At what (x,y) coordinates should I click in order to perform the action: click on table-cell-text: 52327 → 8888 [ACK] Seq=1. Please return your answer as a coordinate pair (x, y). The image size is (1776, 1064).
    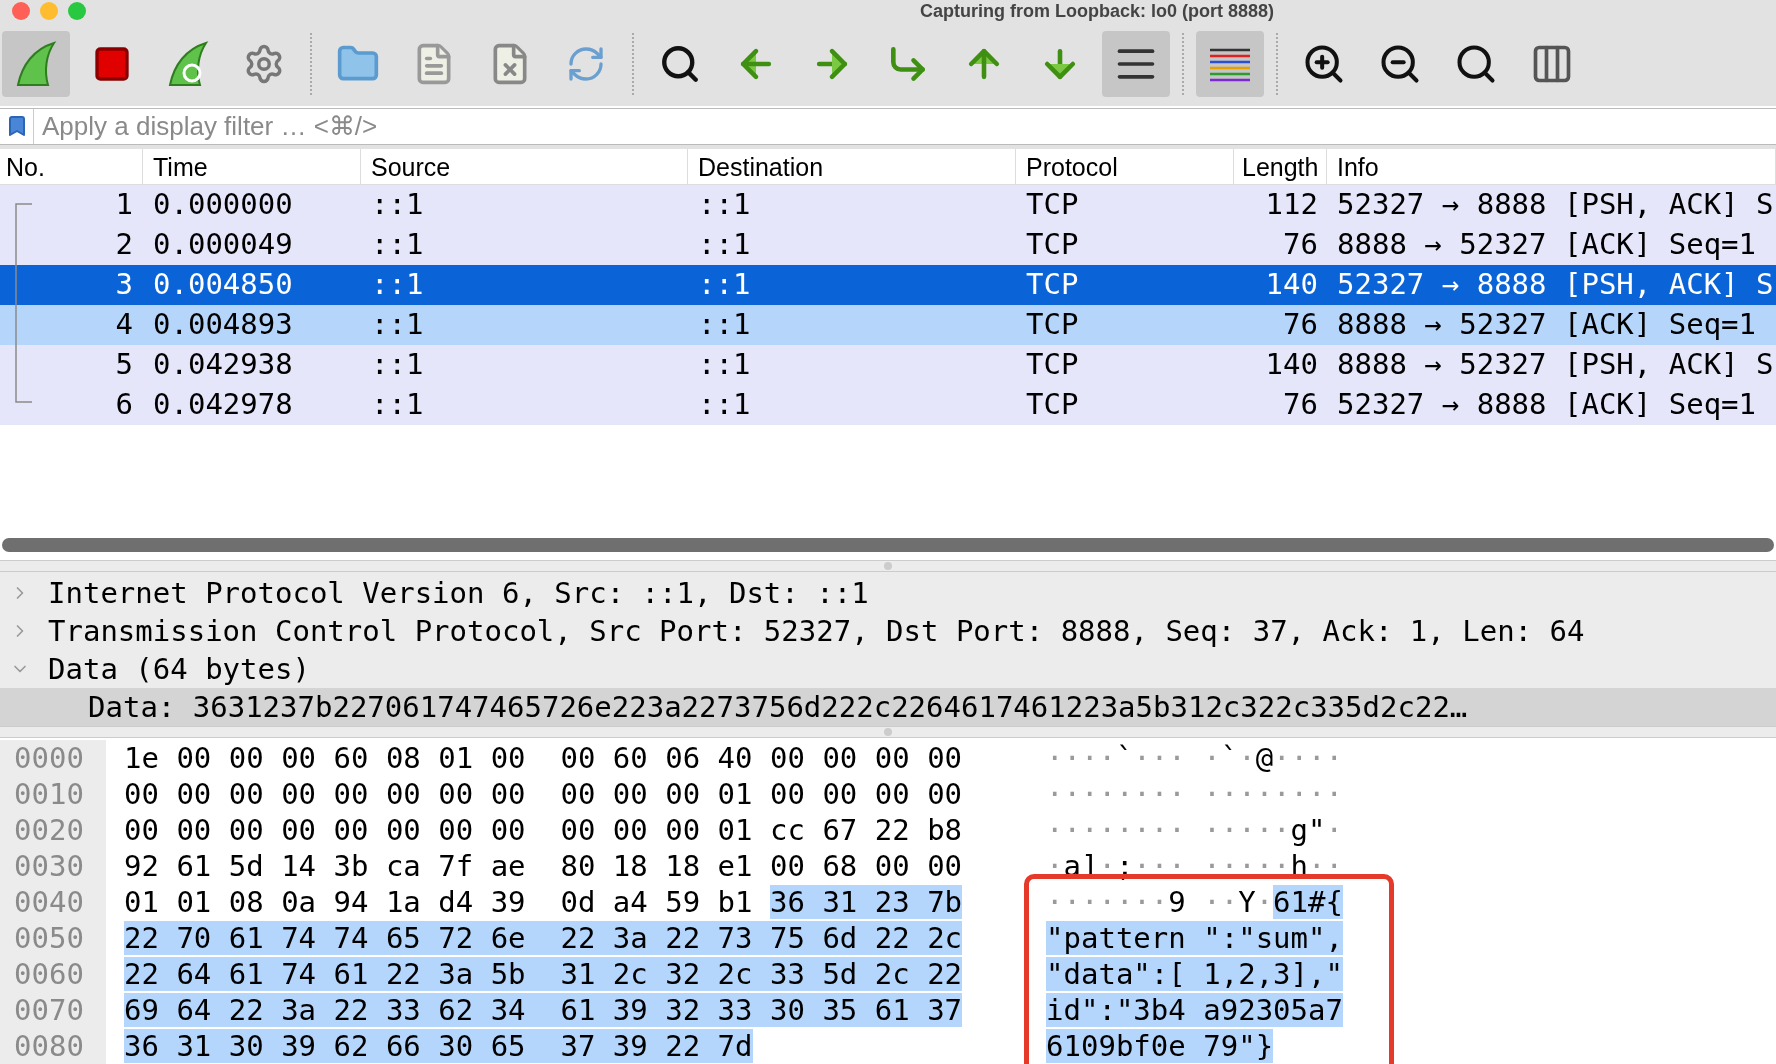
    Looking at the image, I should click on (1547, 405).